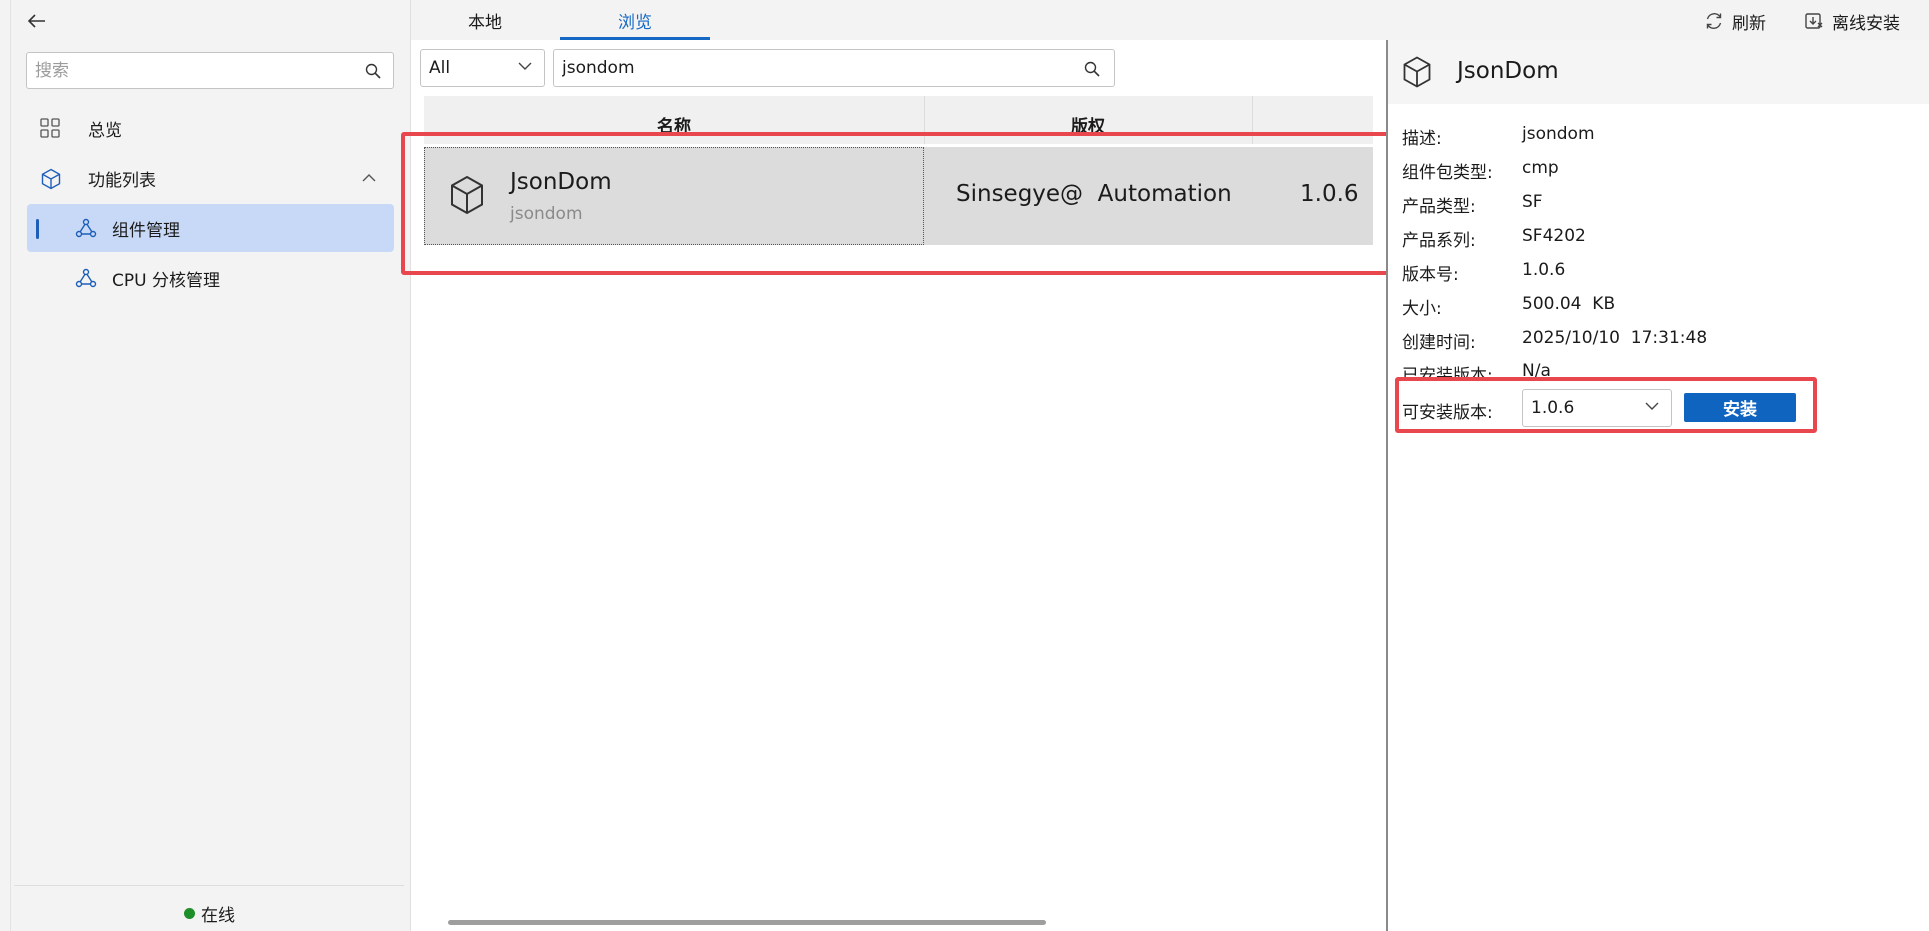 Image resolution: width=1929 pixels, height=931 pixels. Describe the element at coordinates (1532, 202) in the screenshot. I see `field-value: SF` at that location.